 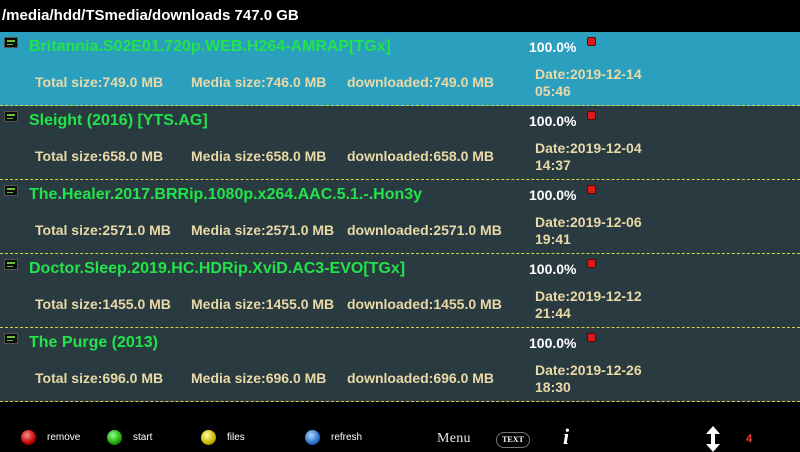 What do you see at coordinates (588, 148) in the screenshot?
I see `item-date: Date:2019-12-04` at bounding box center [588, 148].